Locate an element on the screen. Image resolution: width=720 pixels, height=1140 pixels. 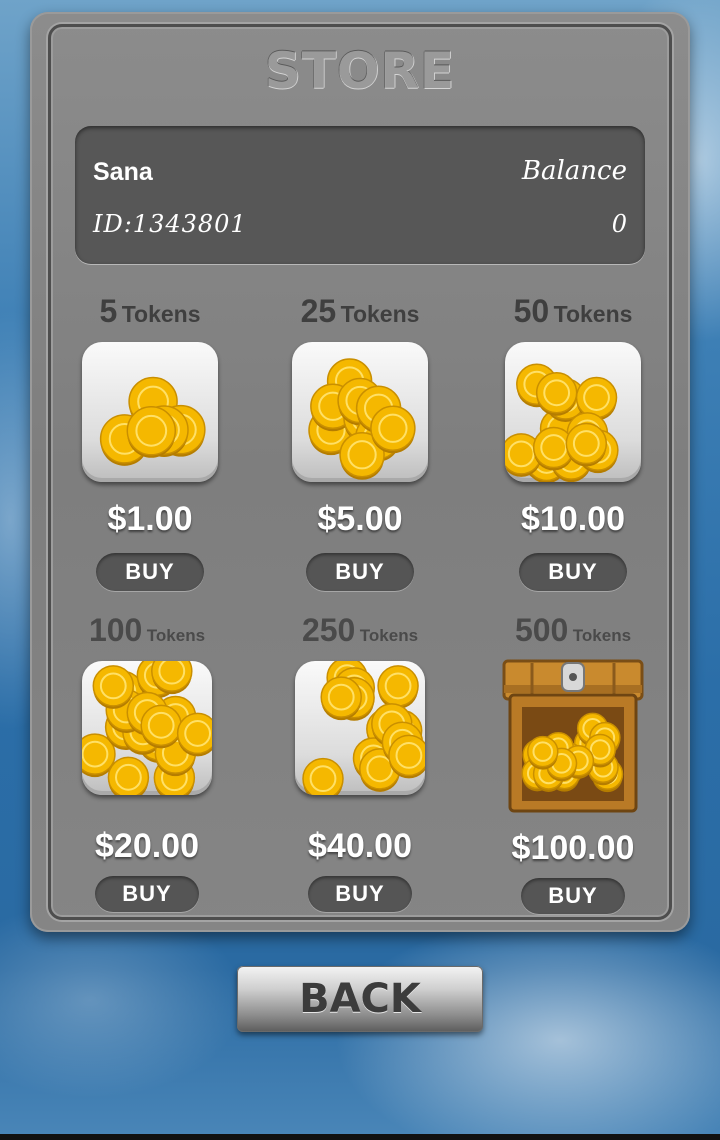
coin-pile-small-icon is located at coordinates (150, 412).